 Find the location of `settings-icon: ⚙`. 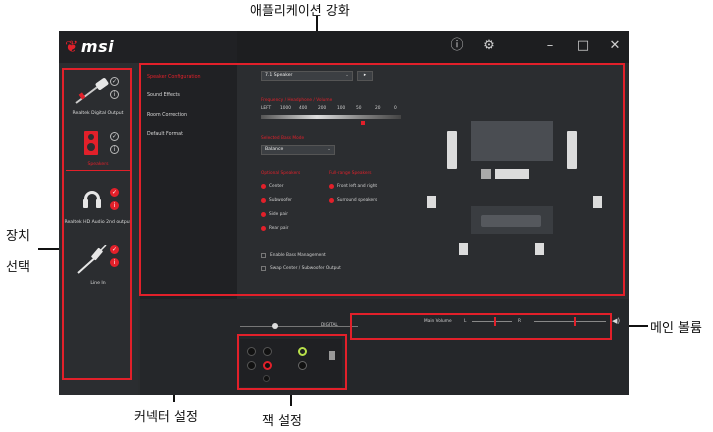

settings-icon: ⚙ is located at coordinates (489, 46).